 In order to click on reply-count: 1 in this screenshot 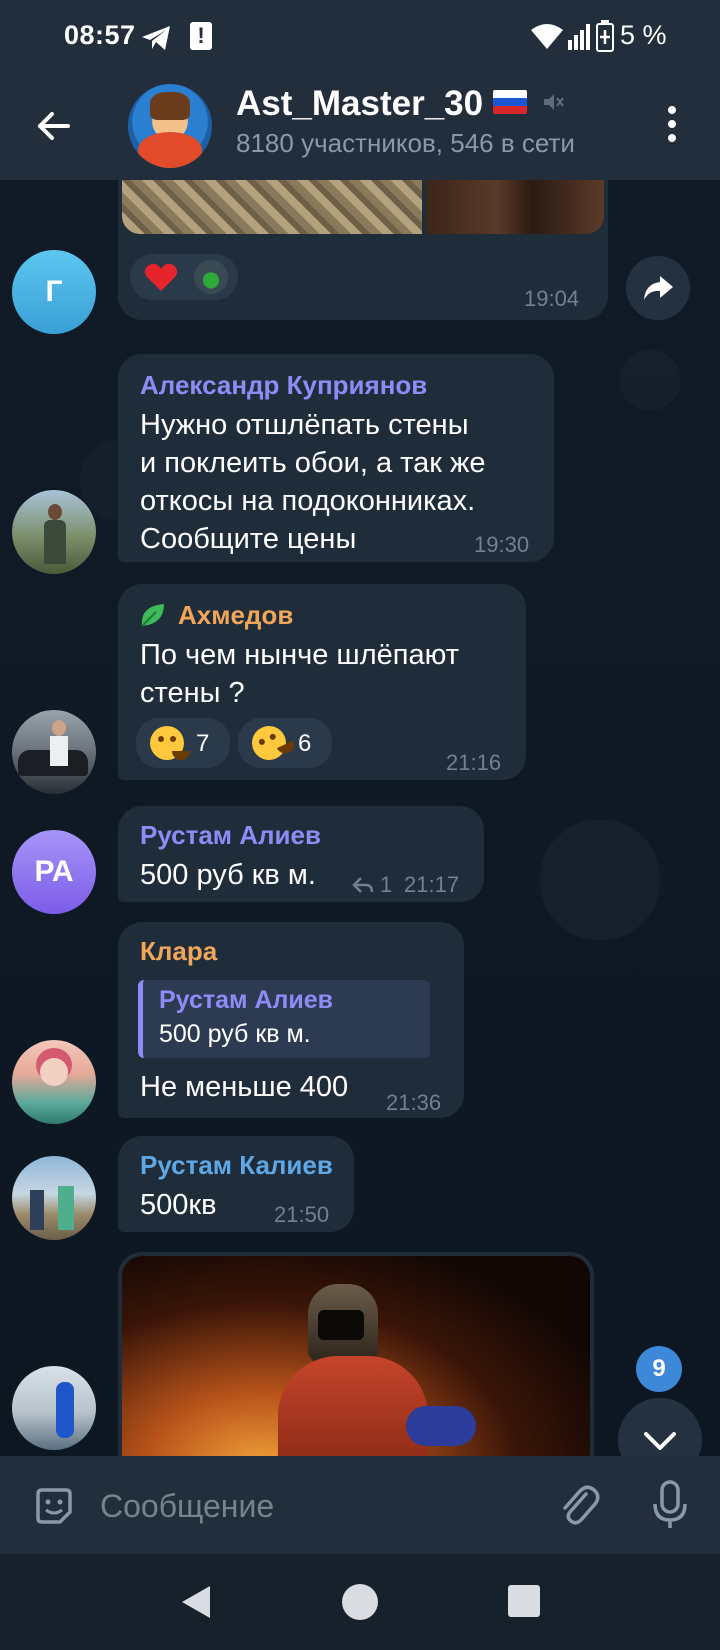, I will do `click(386, 885)`.